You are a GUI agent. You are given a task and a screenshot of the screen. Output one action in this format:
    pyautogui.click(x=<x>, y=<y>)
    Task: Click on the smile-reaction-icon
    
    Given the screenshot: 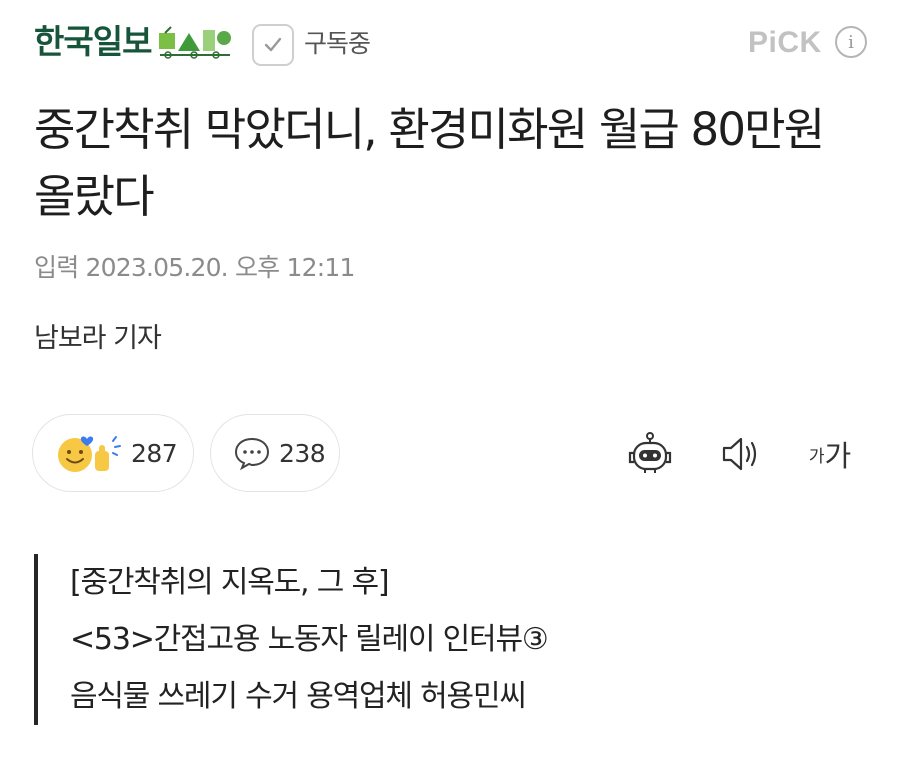 What is the action you would take?
    pyautogui.click(x=89, y=454)
    